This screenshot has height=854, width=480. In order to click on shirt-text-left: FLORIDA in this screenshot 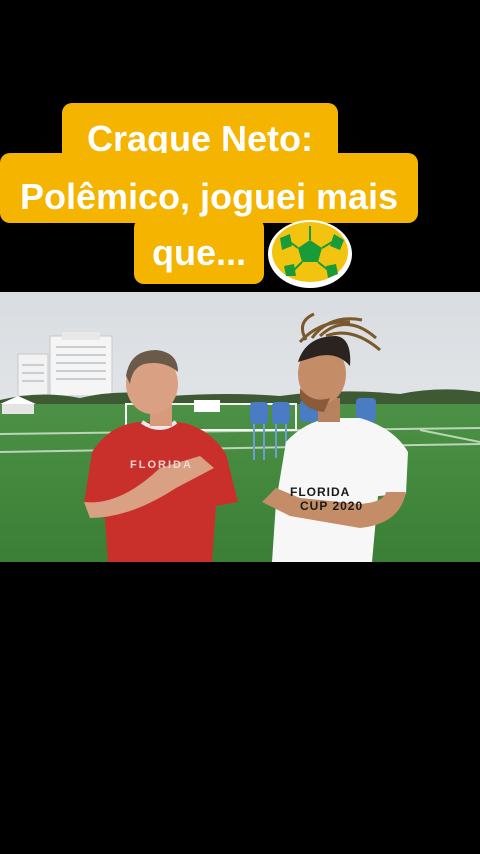, I will do `click(161, 465)`.